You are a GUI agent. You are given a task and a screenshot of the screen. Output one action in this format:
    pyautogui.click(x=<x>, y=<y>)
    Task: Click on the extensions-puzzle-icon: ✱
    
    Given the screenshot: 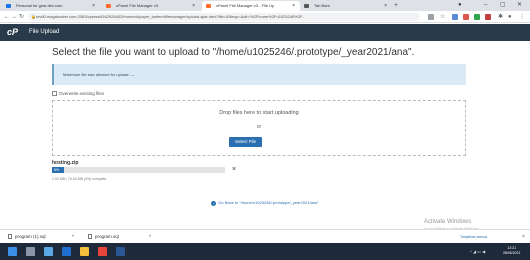 What is the action you would take?
    pyautogui.click(x=500, y=17)
    